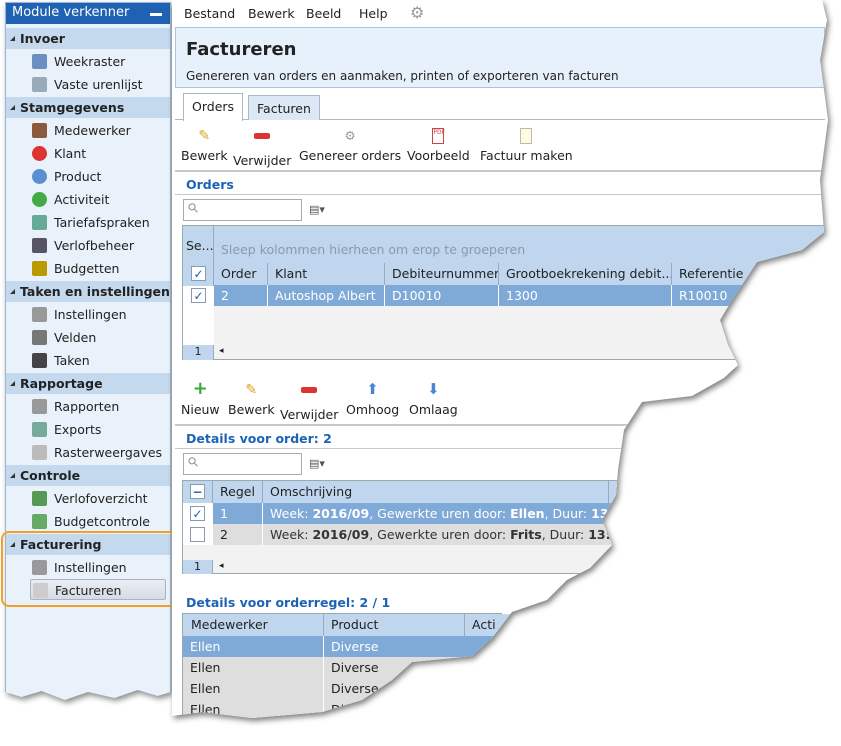 The image size is (841, 746). What do you see at coordinates (394, 625) in the screenshot?
I see `column-header-product: Product` at bounding box center [394, 625].